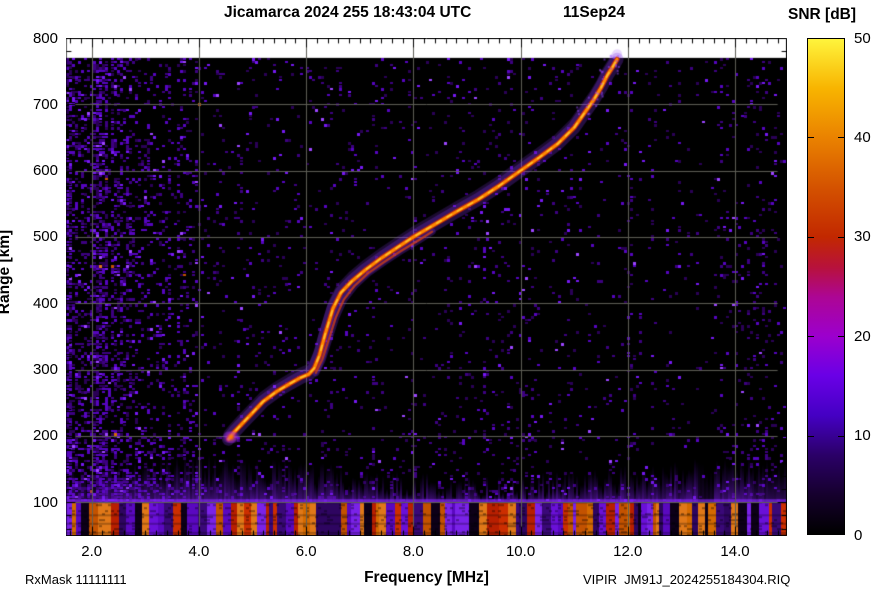 The height and width of the screenshot is (595, 874). I want to click on colorbar-tick-label: 20, so click(862, 336).